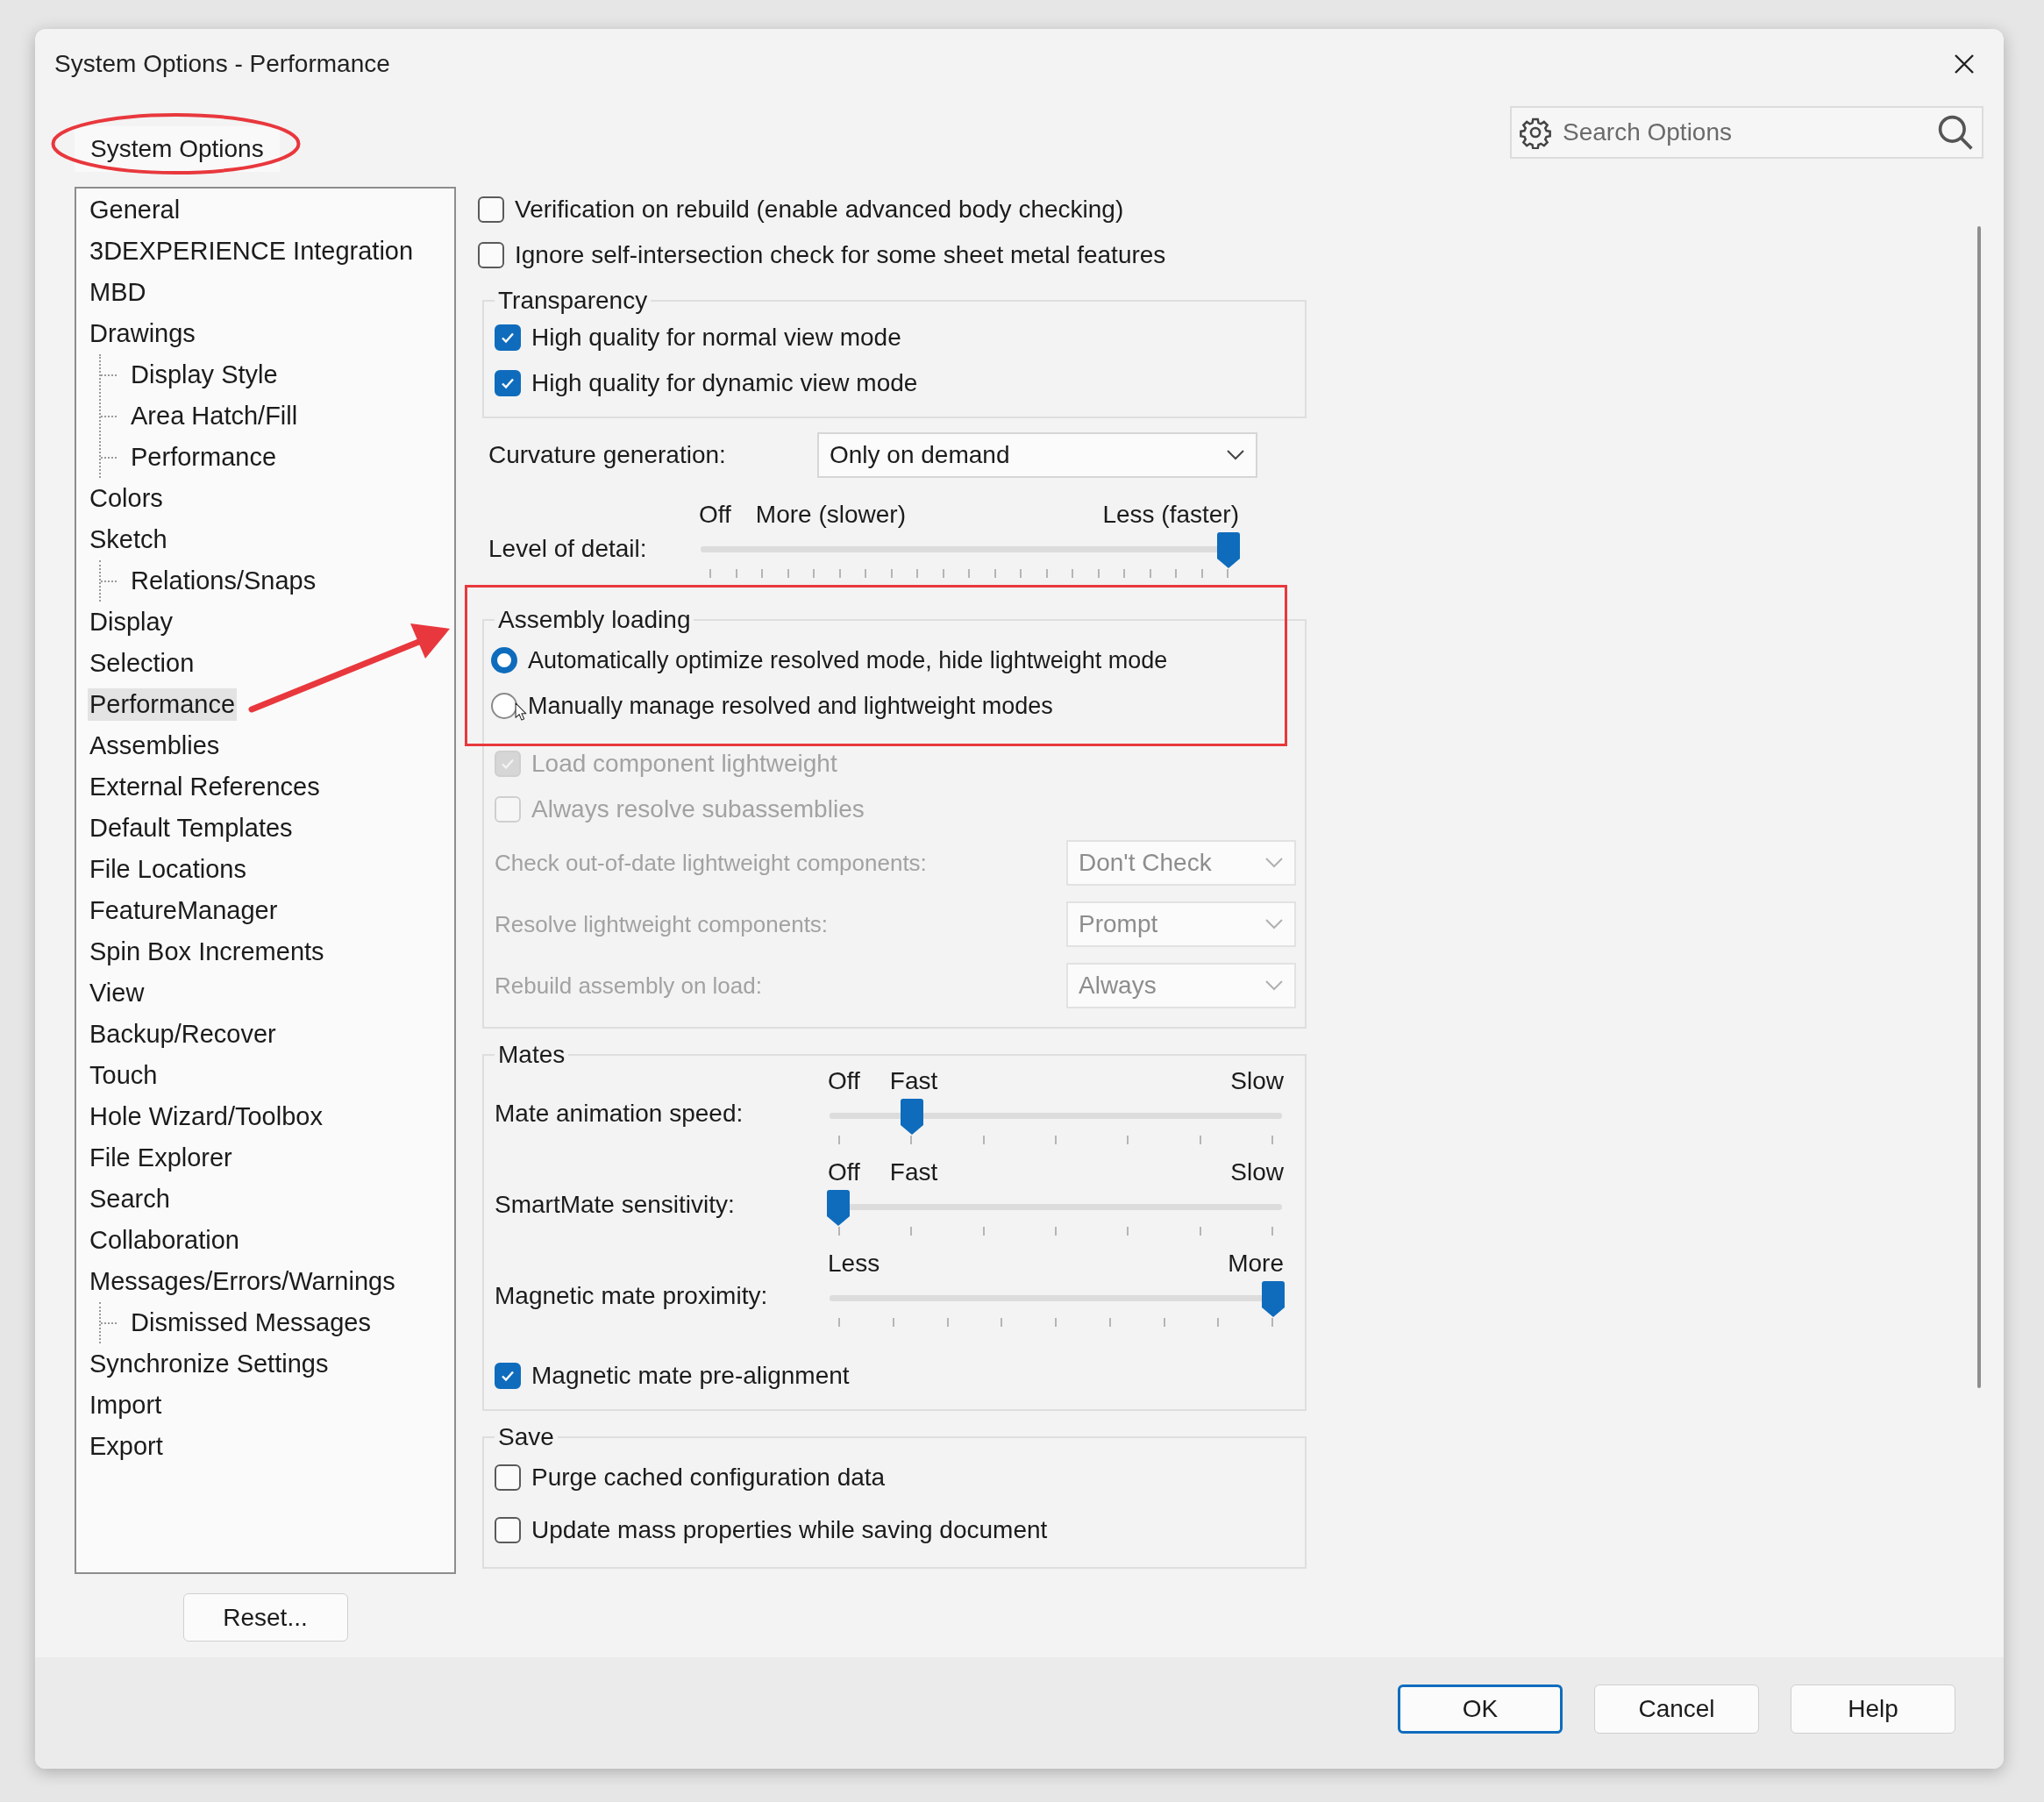  What do you see at coordinates (117, 993) in the screenshot?
I see `tree-item: View` at bounding box center [117, 993].